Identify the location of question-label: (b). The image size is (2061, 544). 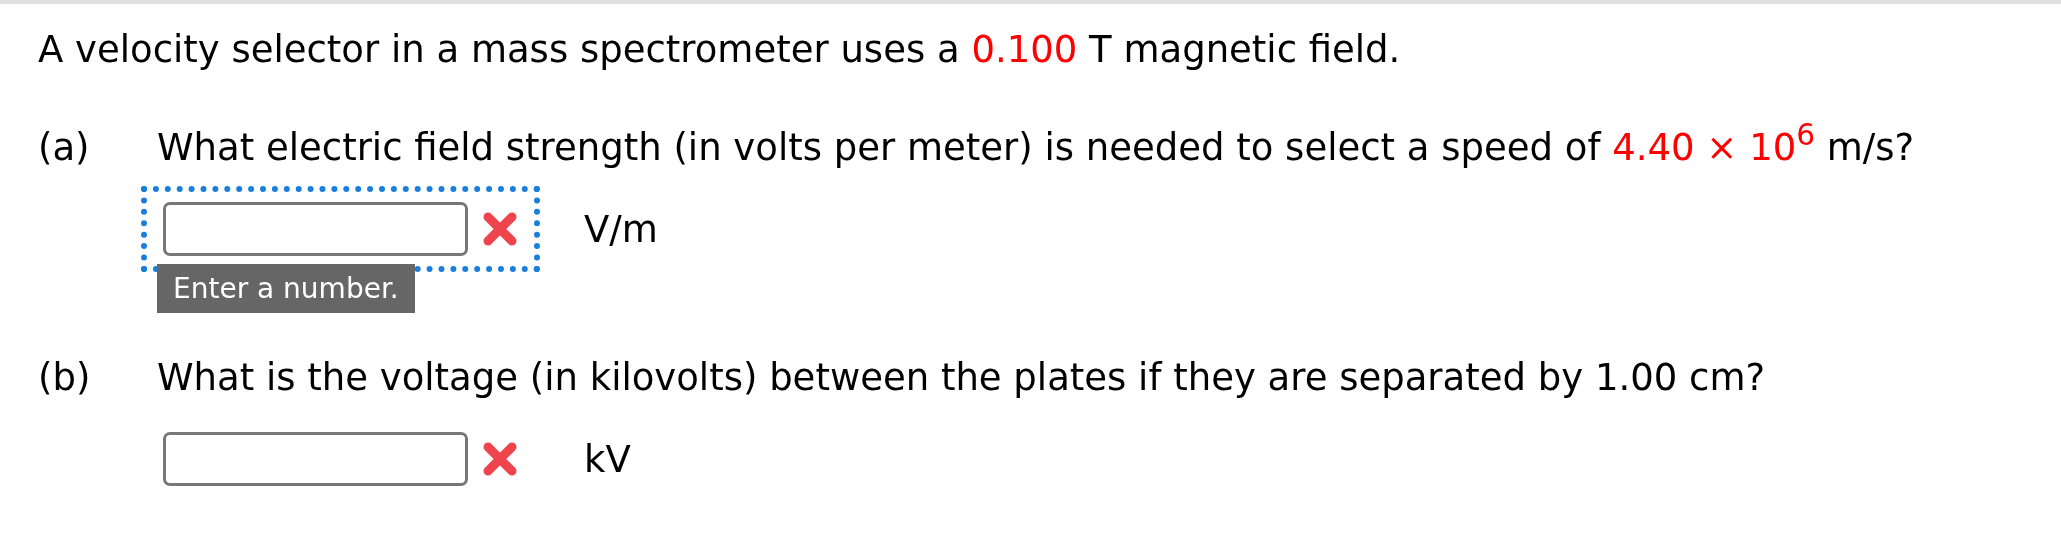
(65, 378).